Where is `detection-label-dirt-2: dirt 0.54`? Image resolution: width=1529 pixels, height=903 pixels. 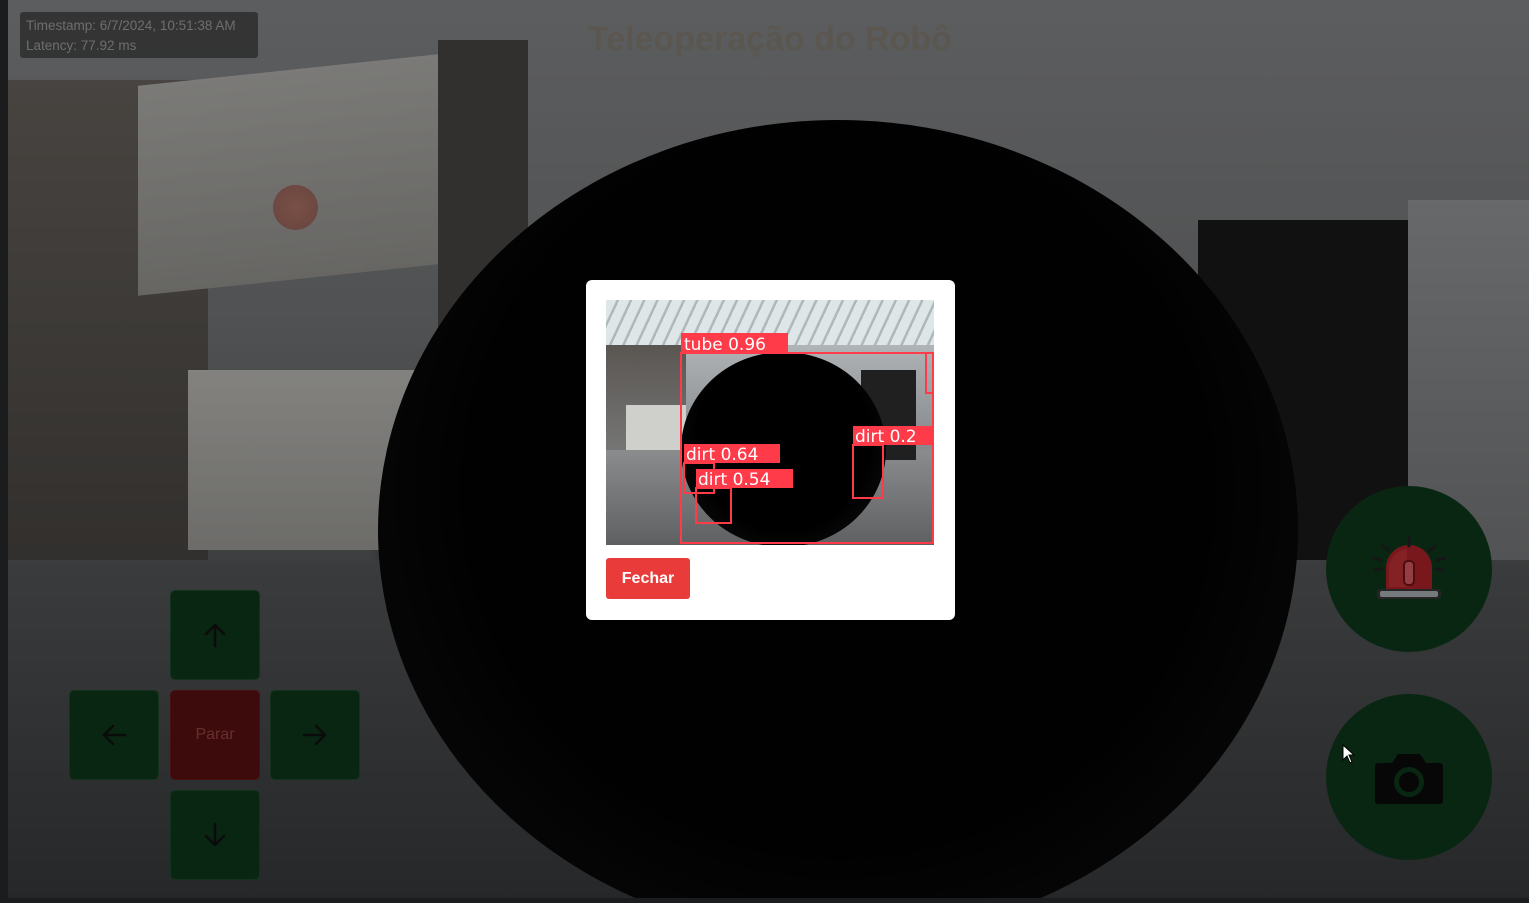 detection-label-dirt-2: dirt 0.54 is located at coordinates (734, 480).